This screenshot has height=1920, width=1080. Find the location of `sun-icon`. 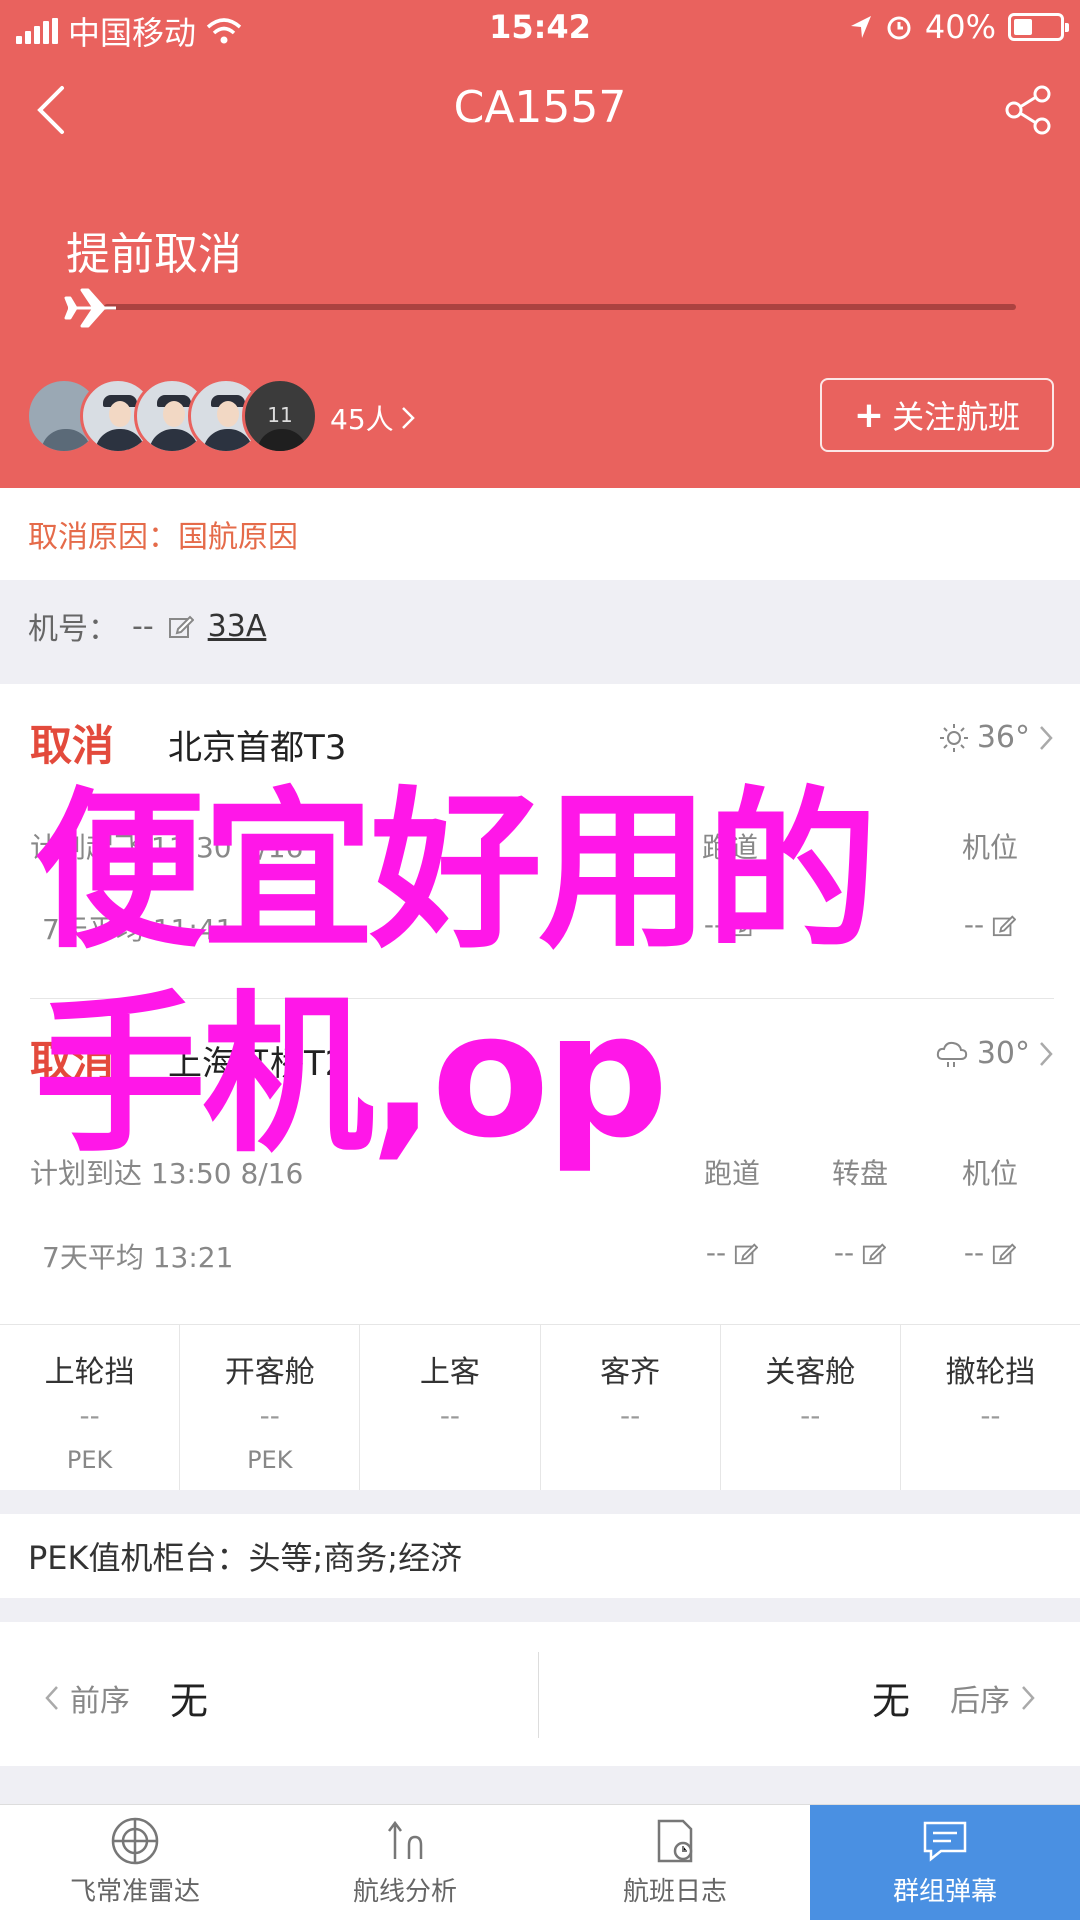

sun-icon is located at coordinates (953, 737).